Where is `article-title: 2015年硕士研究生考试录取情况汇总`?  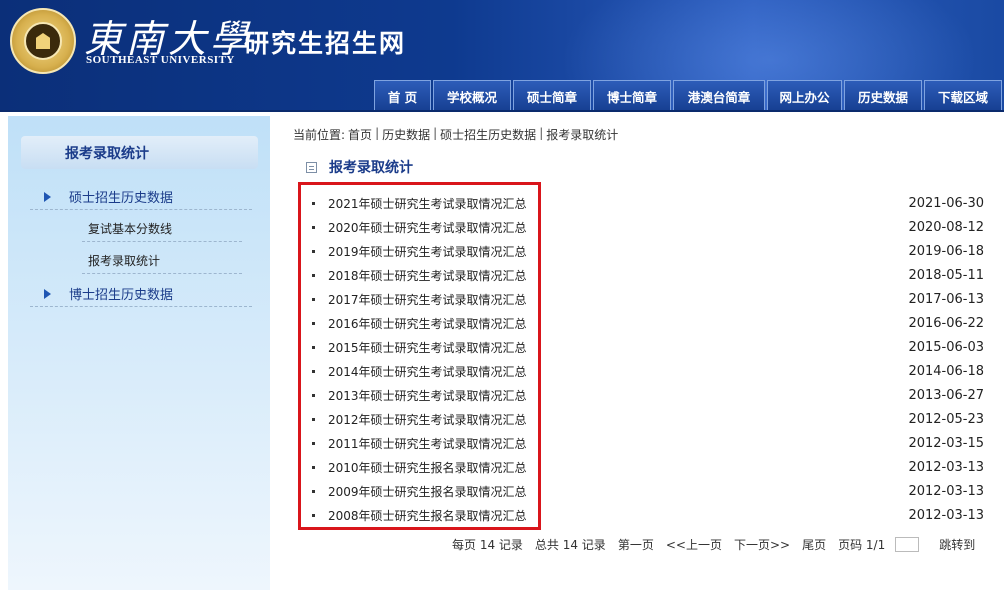 article-title: 2015年硕士研究生考试录取情况汇总 is located at coordinates (427, 347).